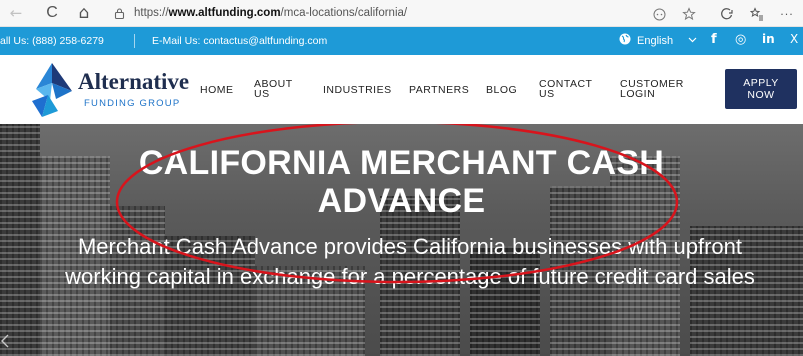 The width and height of the screenshot is (803, 356). What do you see at coordinates (547, 94) in the screenshot?
I see `nav-contact-line2: US` at bounding box center [547, 94].